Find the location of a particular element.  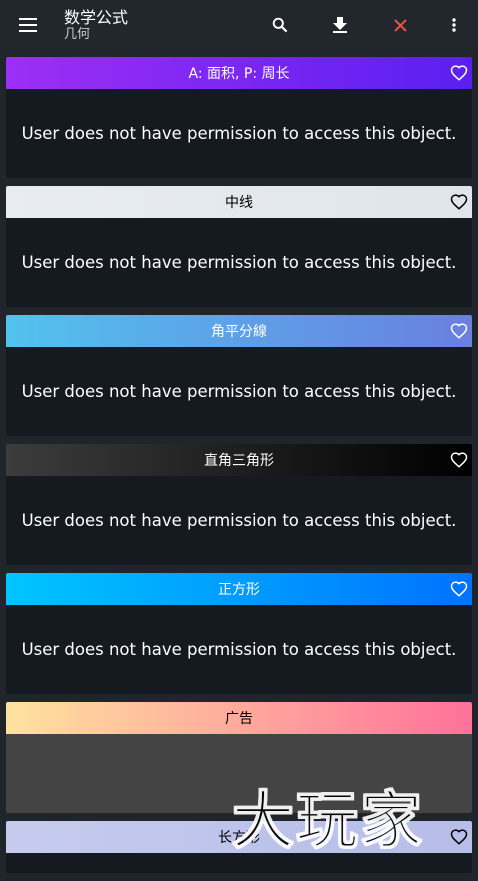

card-title: 角平分線 is located at coordinates (239, 332).